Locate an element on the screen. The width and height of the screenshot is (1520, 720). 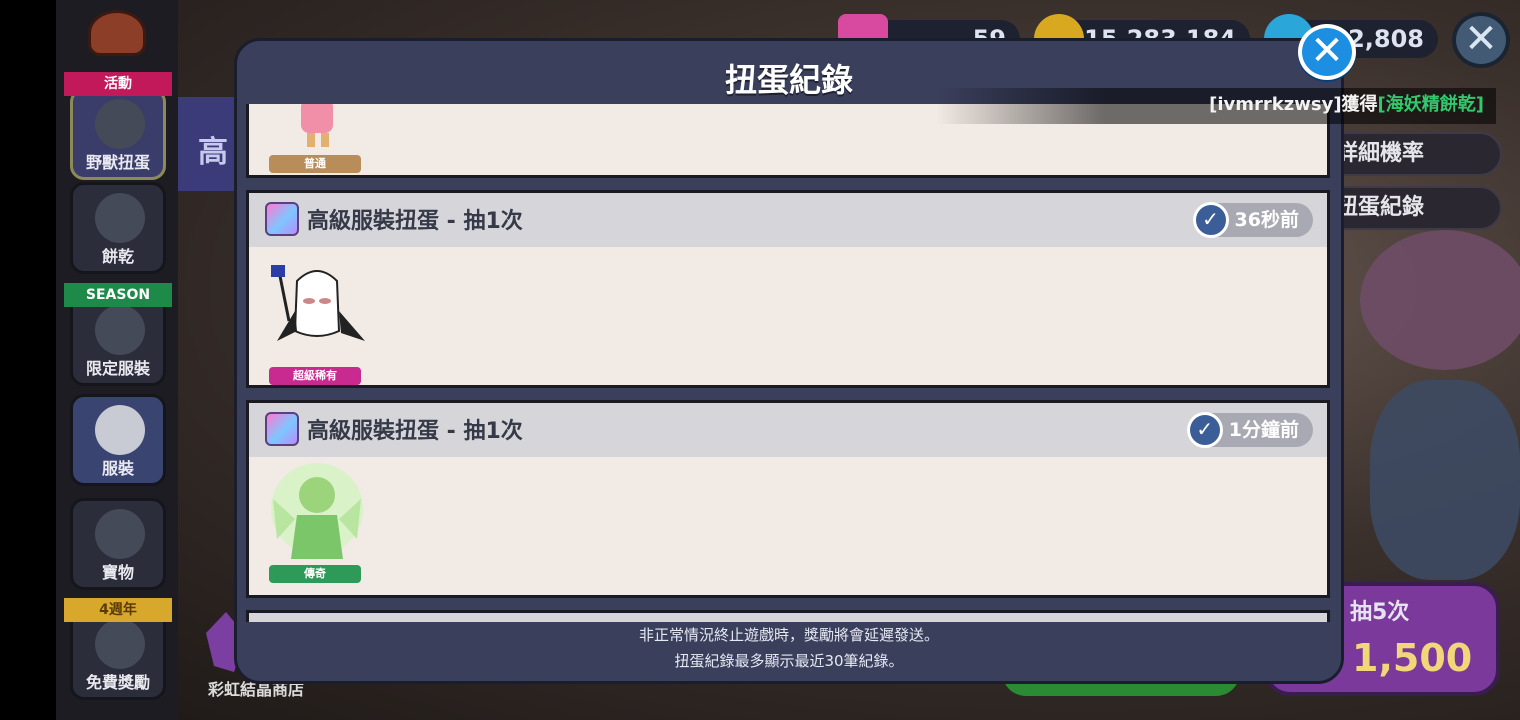
treasure-icon is located at coordinates (120, 534).